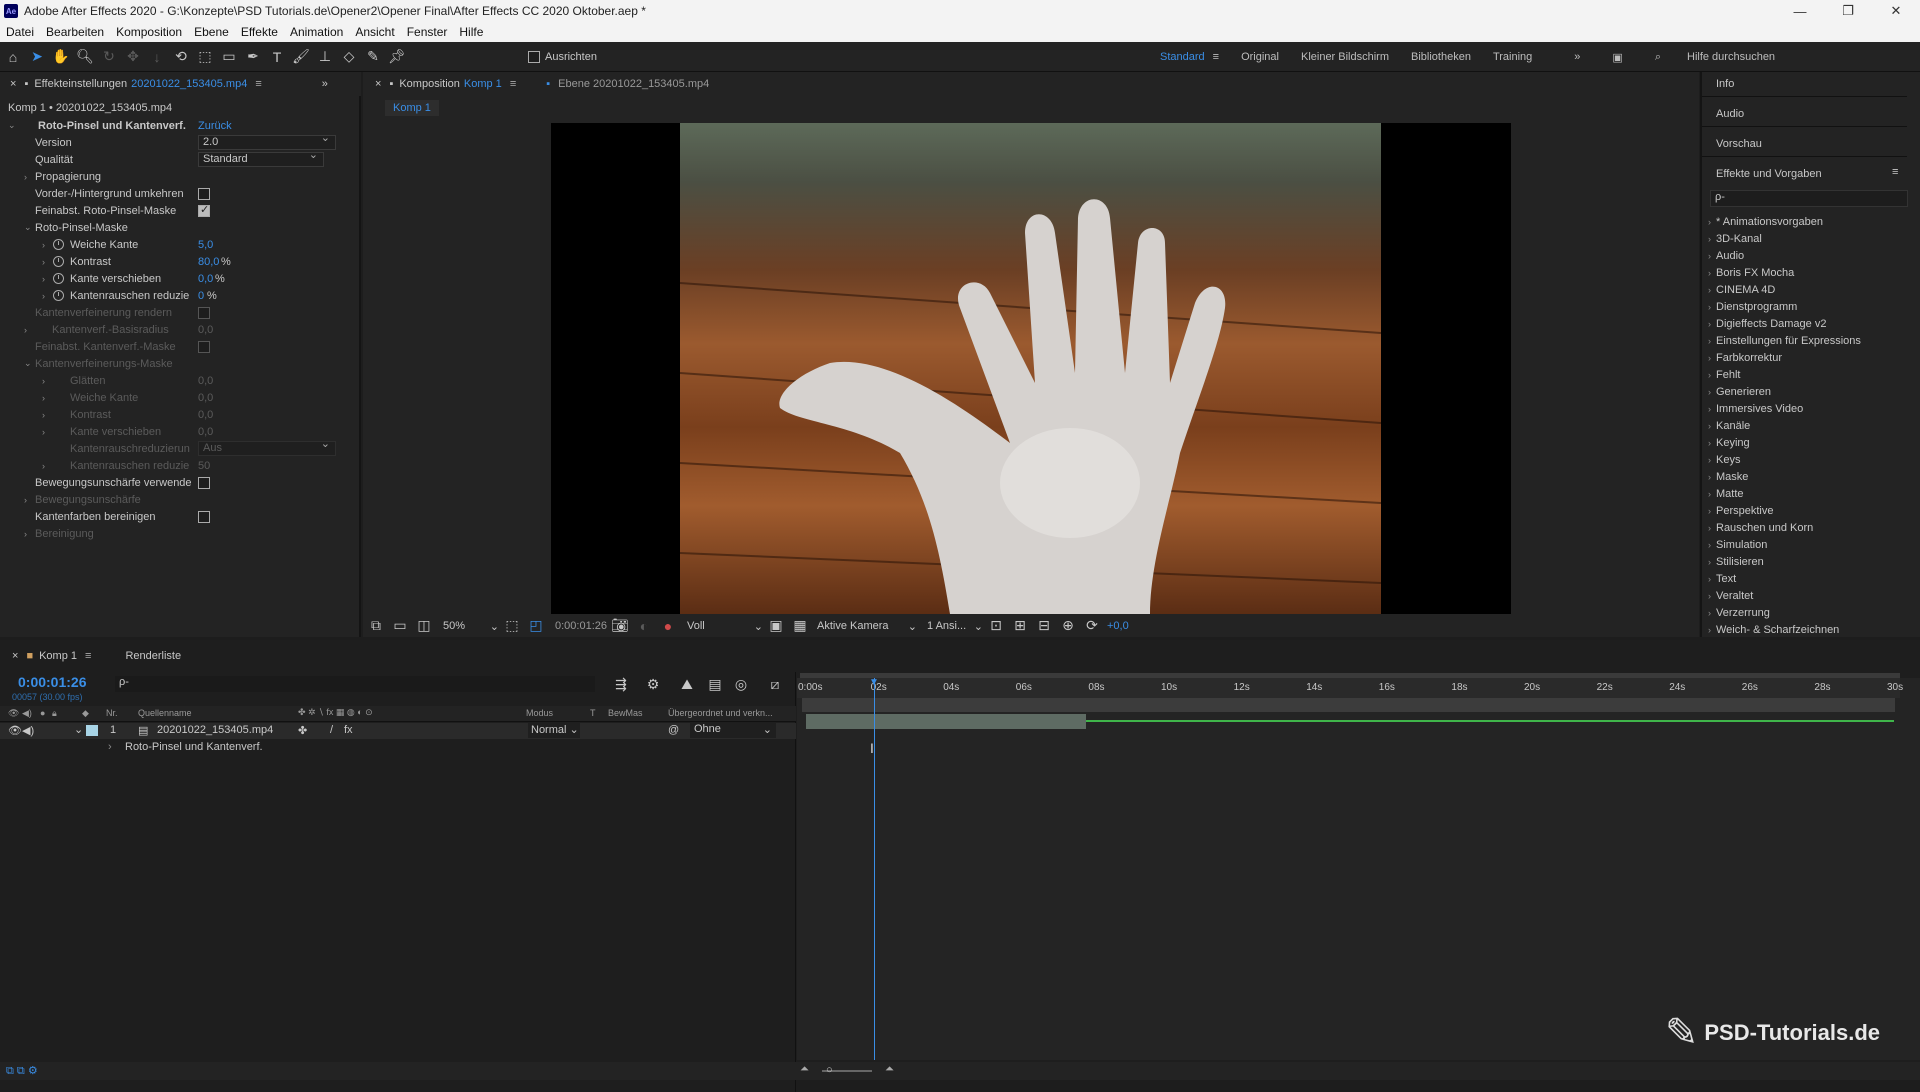 The height and width of the screenshot is (1092, 1920). Describe the element at coordinates (741, 684) in the screenshot. I see `motion-blur-icon: ◎` at that location.